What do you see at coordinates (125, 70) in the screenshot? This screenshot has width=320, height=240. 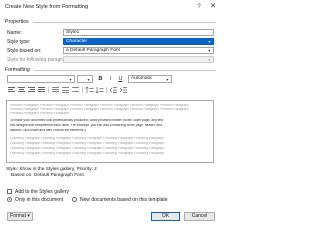 I see `formatting-divider` at bounding box center [125, 70].